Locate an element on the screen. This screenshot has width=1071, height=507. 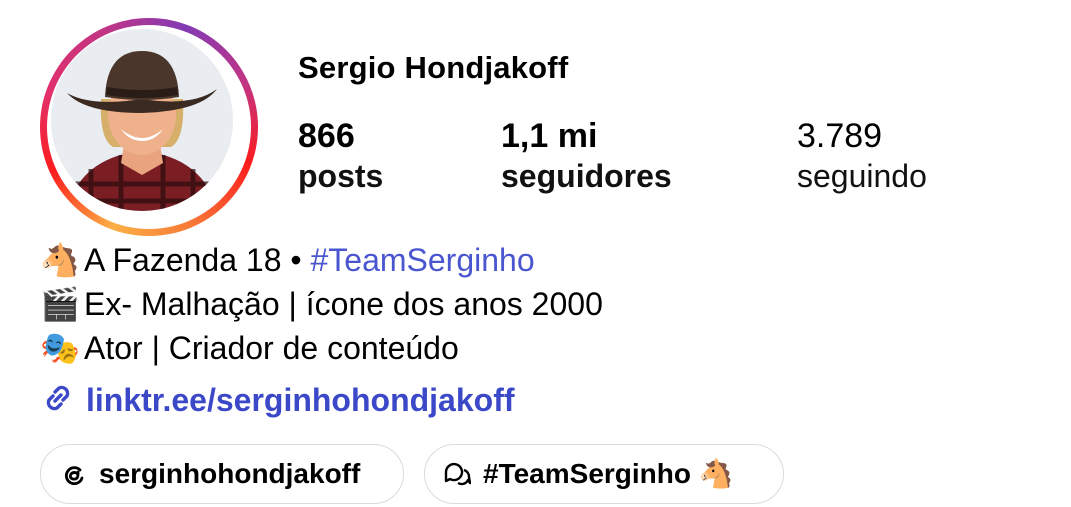
posts-count: 866 is located at coordinates (326, 136).